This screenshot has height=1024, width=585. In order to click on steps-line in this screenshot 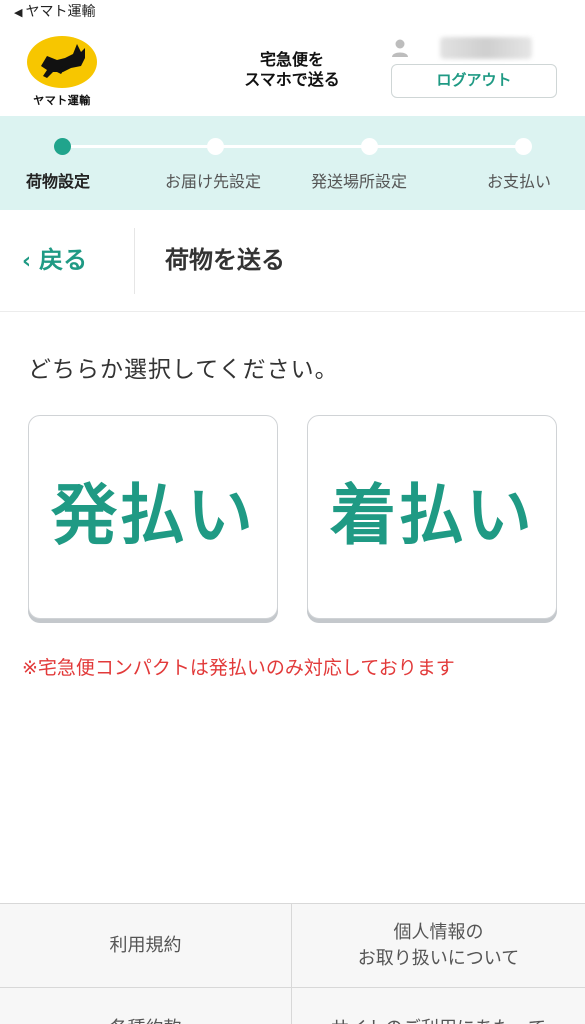, I will do `click(293, 146)`.